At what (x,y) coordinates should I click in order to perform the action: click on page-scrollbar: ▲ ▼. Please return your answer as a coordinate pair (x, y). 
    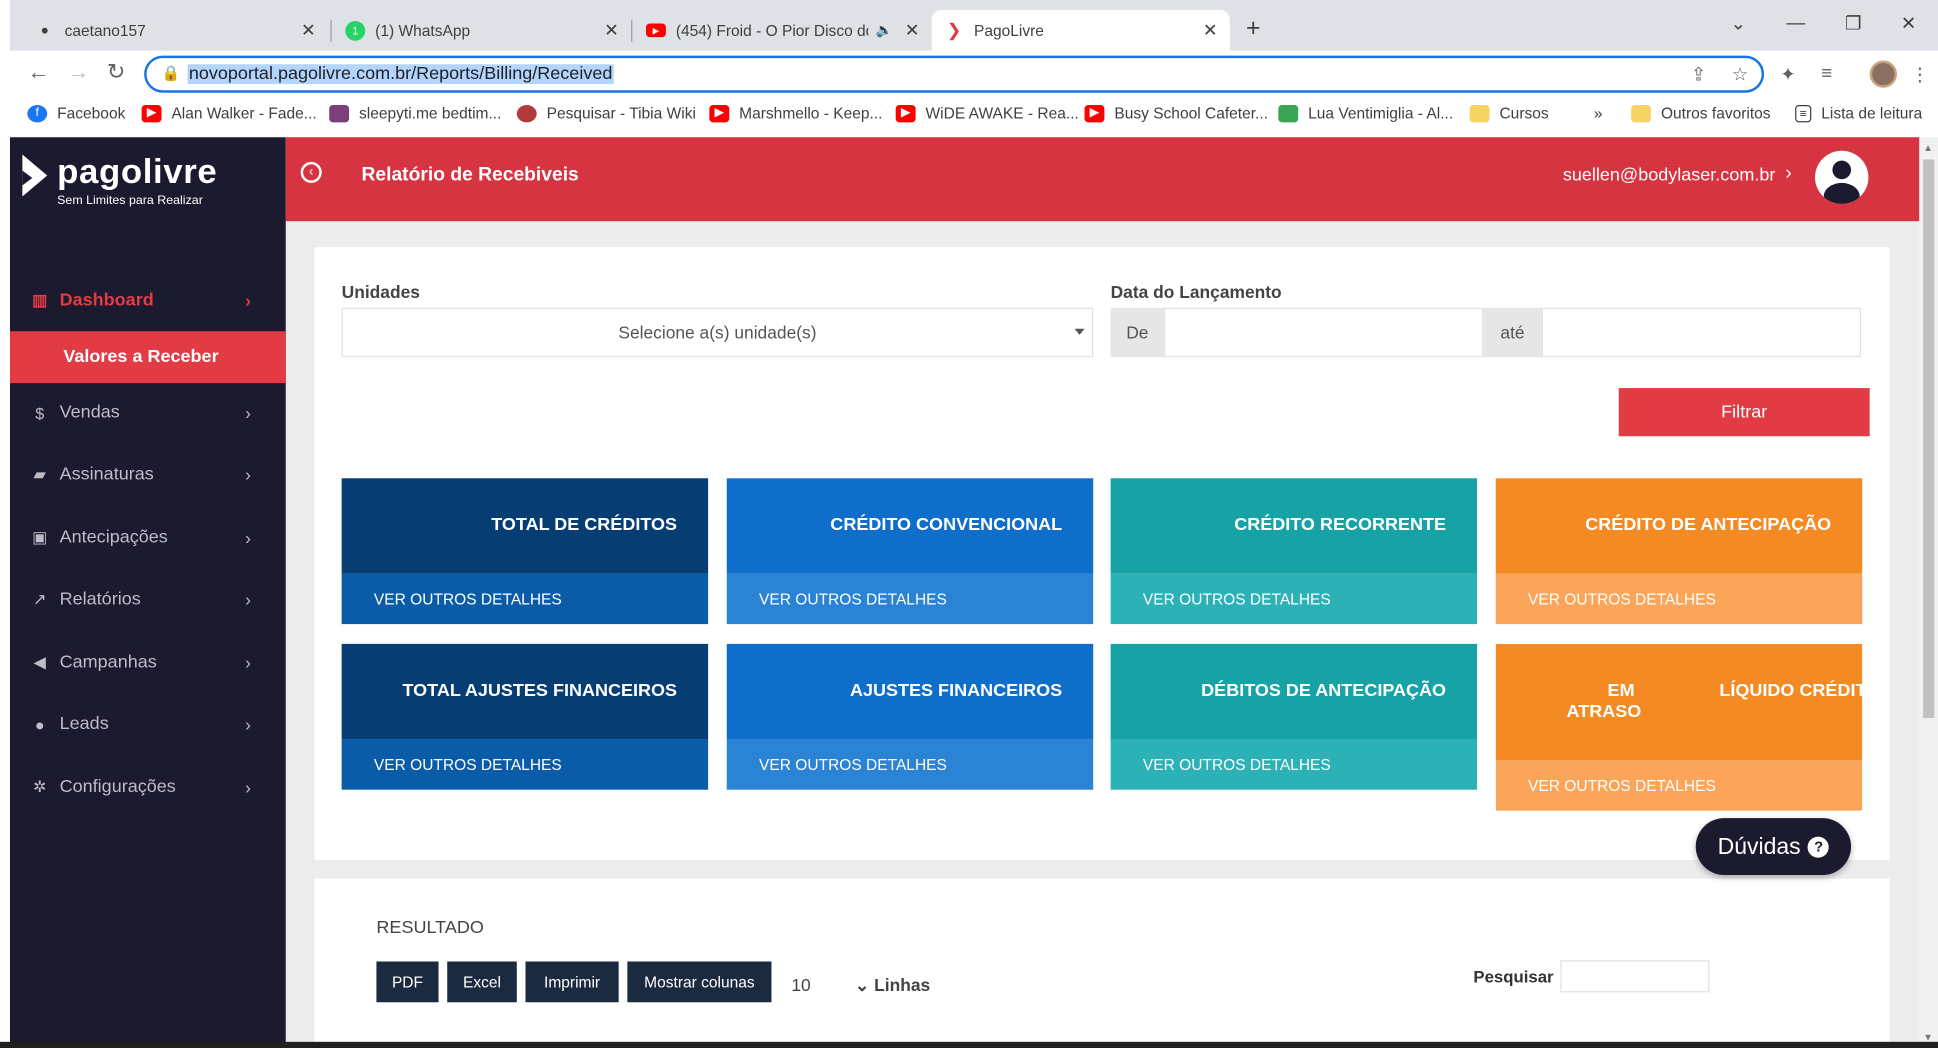
    Looking at the image, I should click on (1928, 592).